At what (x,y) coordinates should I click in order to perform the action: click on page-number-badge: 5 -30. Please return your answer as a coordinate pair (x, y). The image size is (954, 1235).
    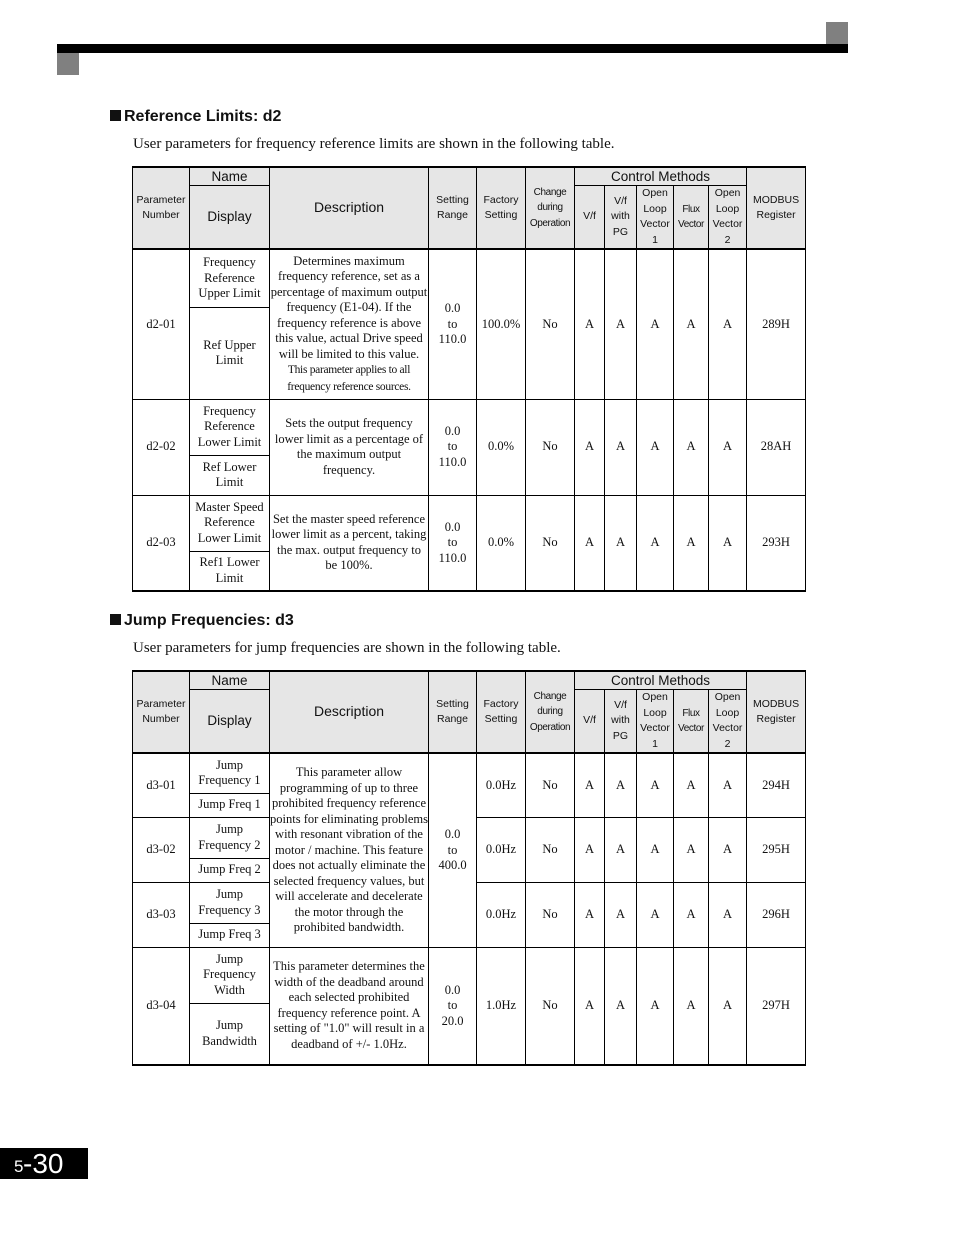
    Looking at the image, I should click on (44, 1163).